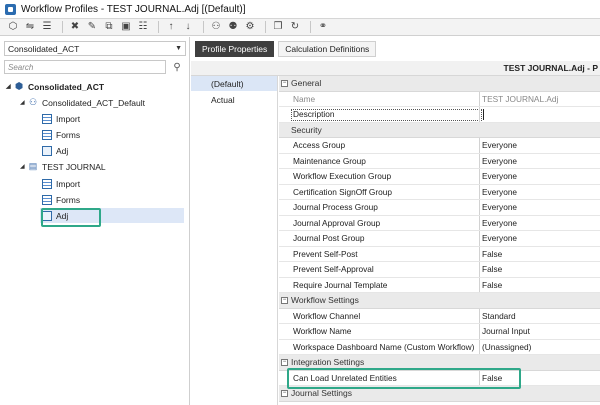 The height and width of the screenshot is (405, 600). I want to click on property-row: Certification SignOff Group Everyone, so click(439, 192).